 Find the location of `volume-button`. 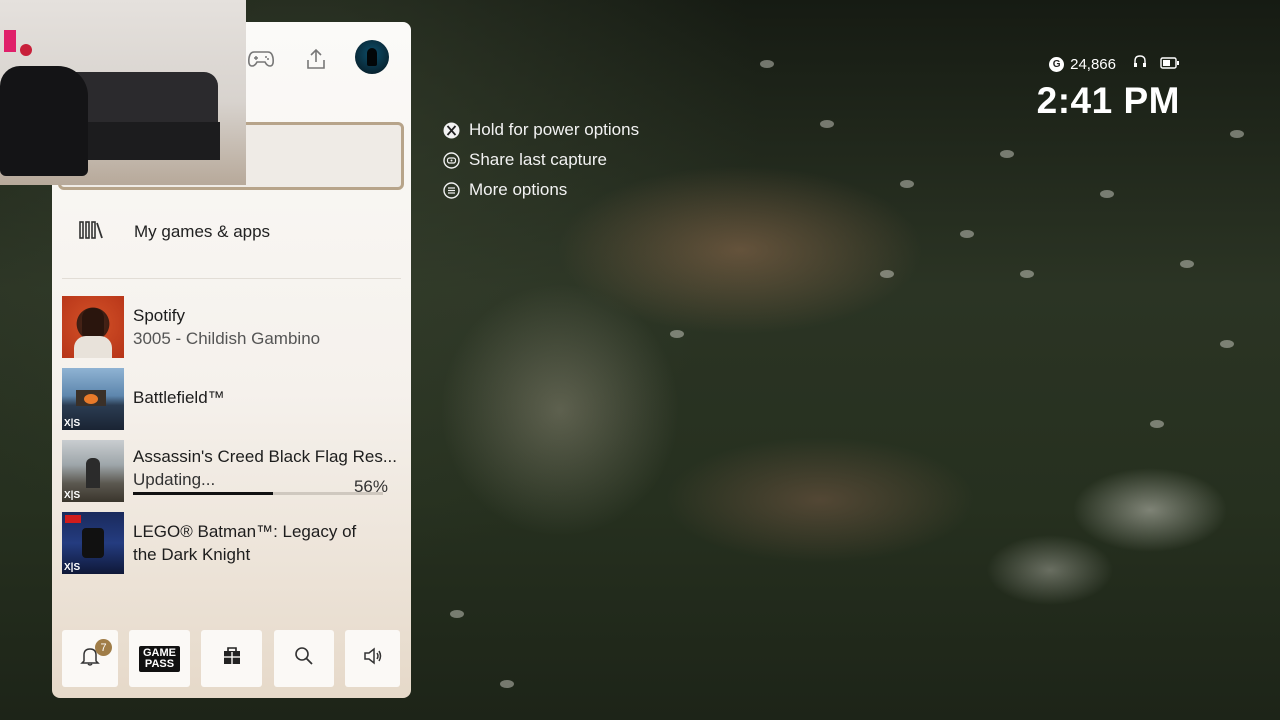

volume-button is located at coordinates (372, 658).